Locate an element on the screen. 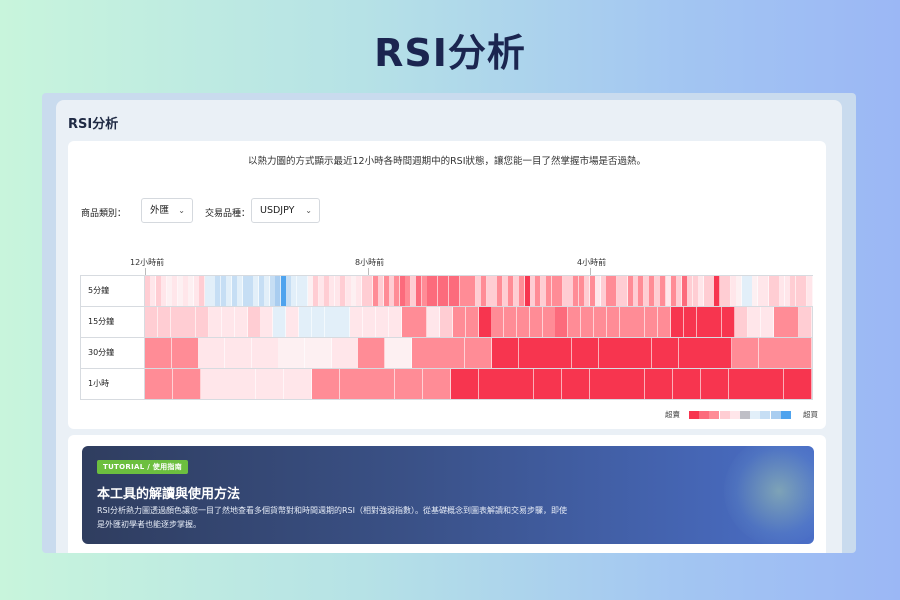 Image resolution: width=900 pixels, height=600 pixels. category-select: 外匯 ⌄ is located at coordinates (167, 210).